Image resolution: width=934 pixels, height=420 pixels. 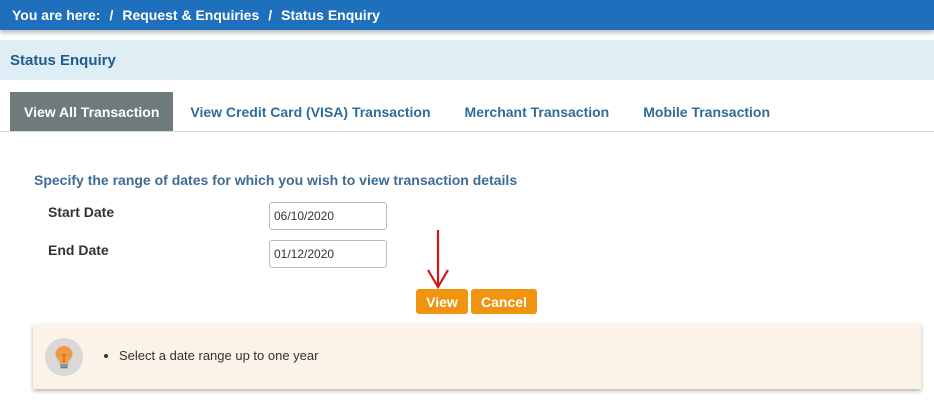 I want to click on tip-box: Select a date range up to one year, so click(x=477, y=356).